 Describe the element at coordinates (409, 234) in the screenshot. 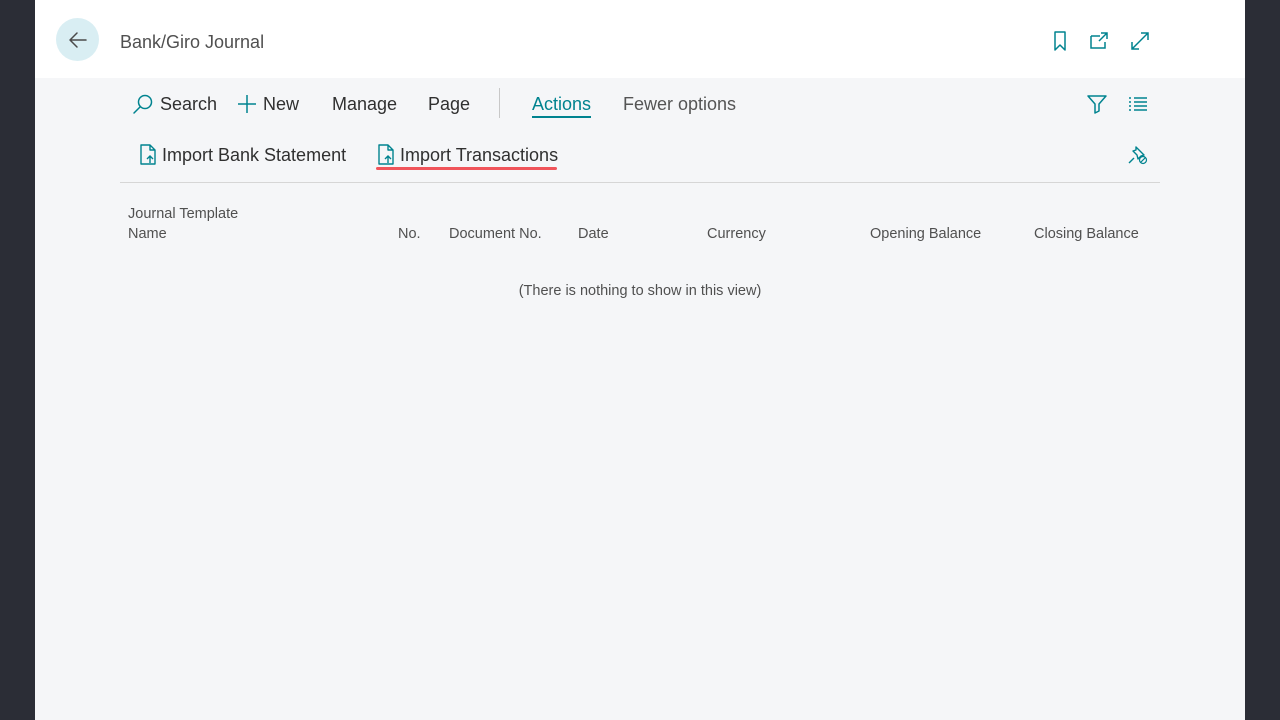

I see `col-no: No.` at that location.